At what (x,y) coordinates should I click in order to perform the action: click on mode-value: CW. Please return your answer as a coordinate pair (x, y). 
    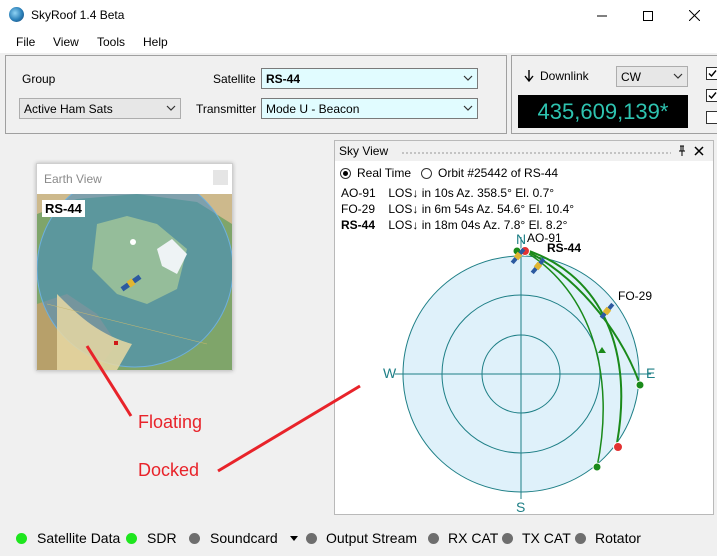
    Looking at the image, I should click on (631, 77).